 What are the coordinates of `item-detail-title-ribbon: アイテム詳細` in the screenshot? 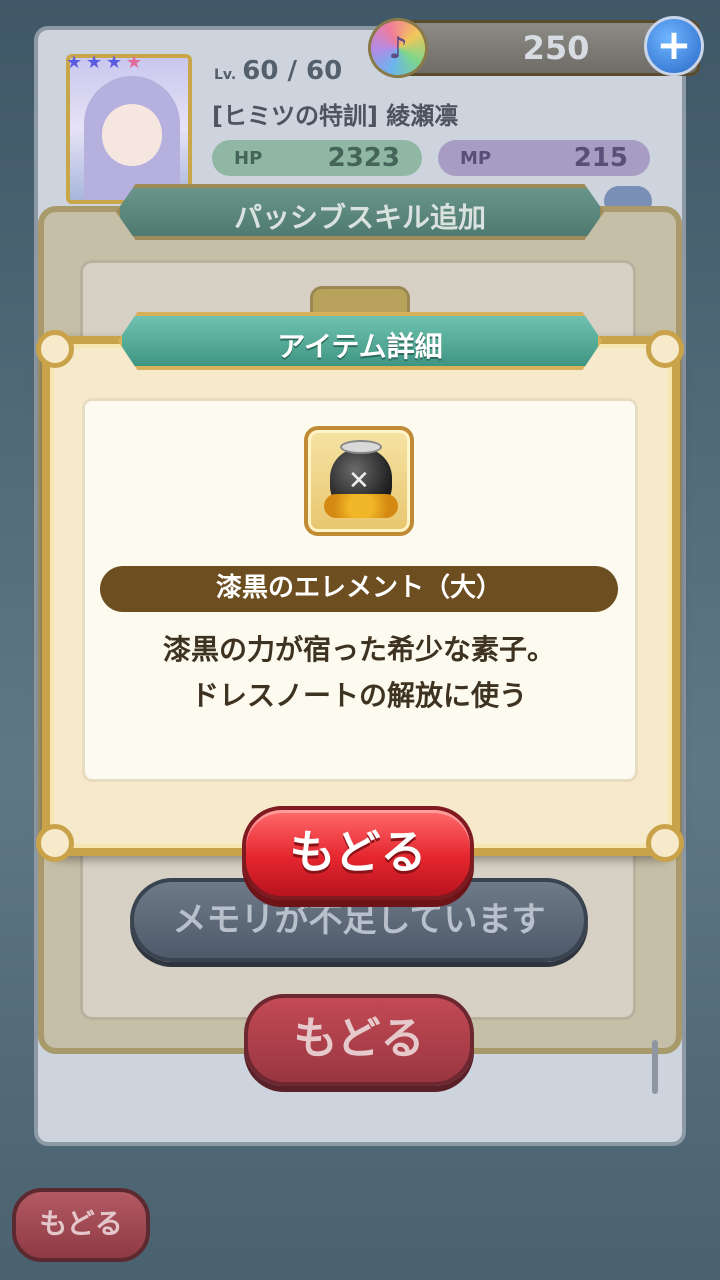 It's located at (360, 341).